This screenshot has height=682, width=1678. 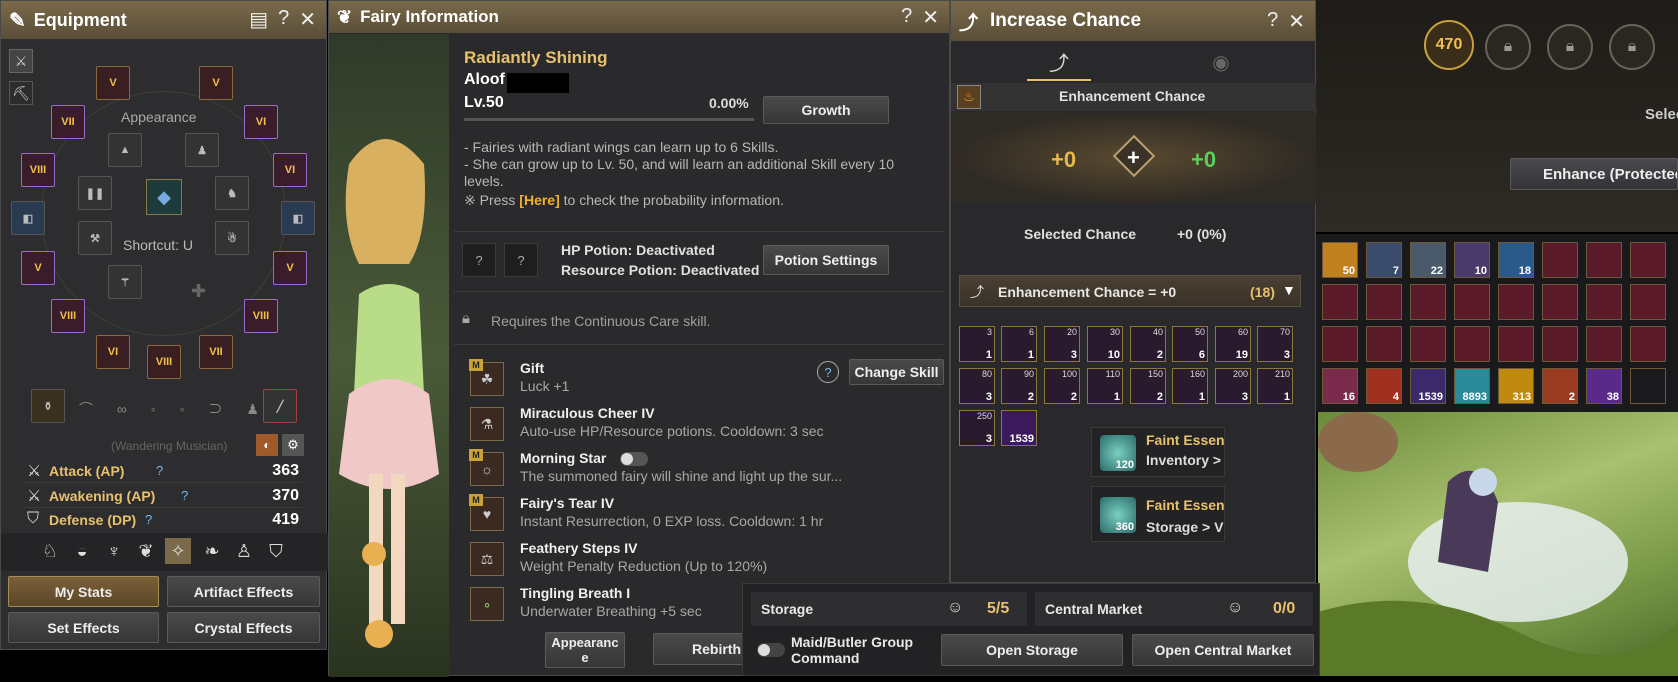 What do you see at coordinates (539, 200) in the screenshot?
I see `probability-link: [Here]` at bounding box center [539, 200].